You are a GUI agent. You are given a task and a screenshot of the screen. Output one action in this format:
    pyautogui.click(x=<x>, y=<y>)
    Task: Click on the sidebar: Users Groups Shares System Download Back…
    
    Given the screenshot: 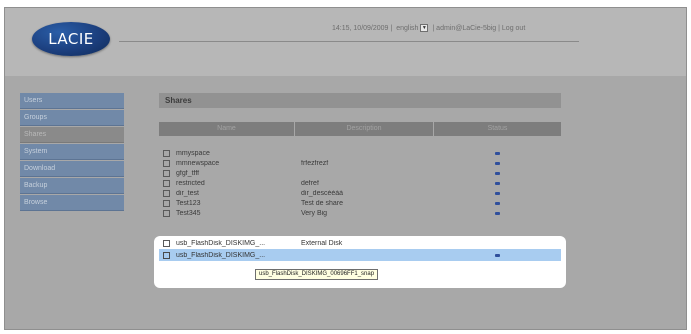 What is the action you would take?
    pyautogui.click(x=72, y=152)
    